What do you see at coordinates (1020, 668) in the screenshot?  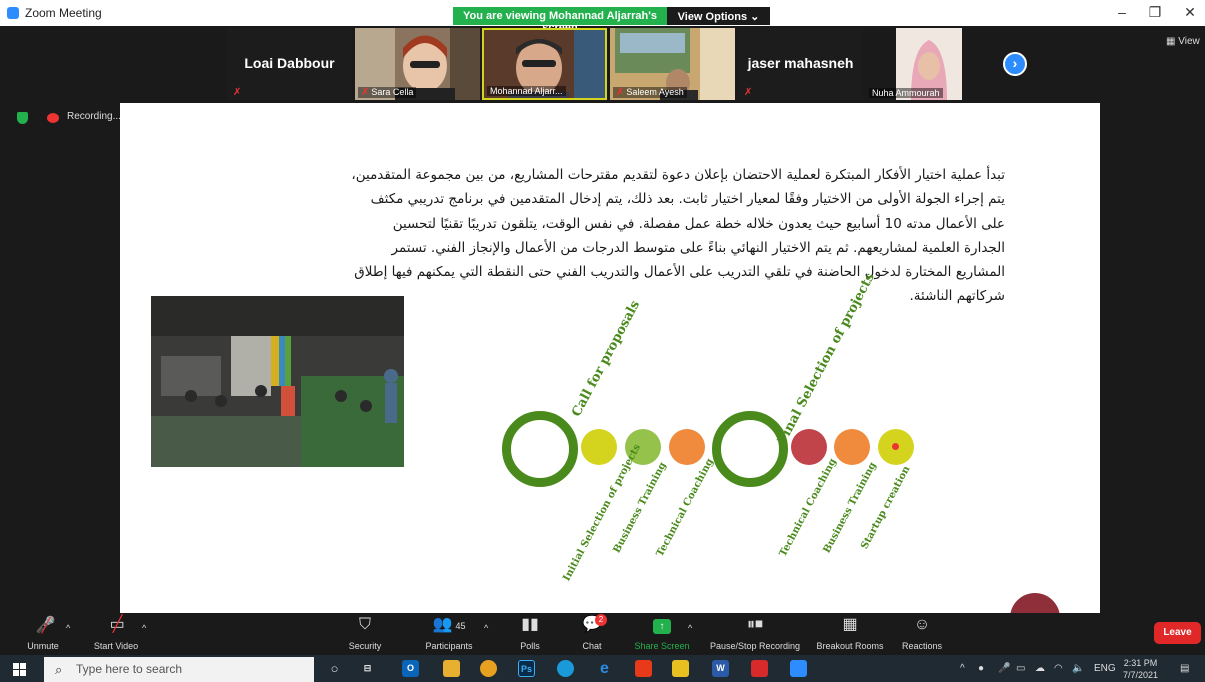 I see `battery-icon: ▭` at bounding box center [1020, 668].